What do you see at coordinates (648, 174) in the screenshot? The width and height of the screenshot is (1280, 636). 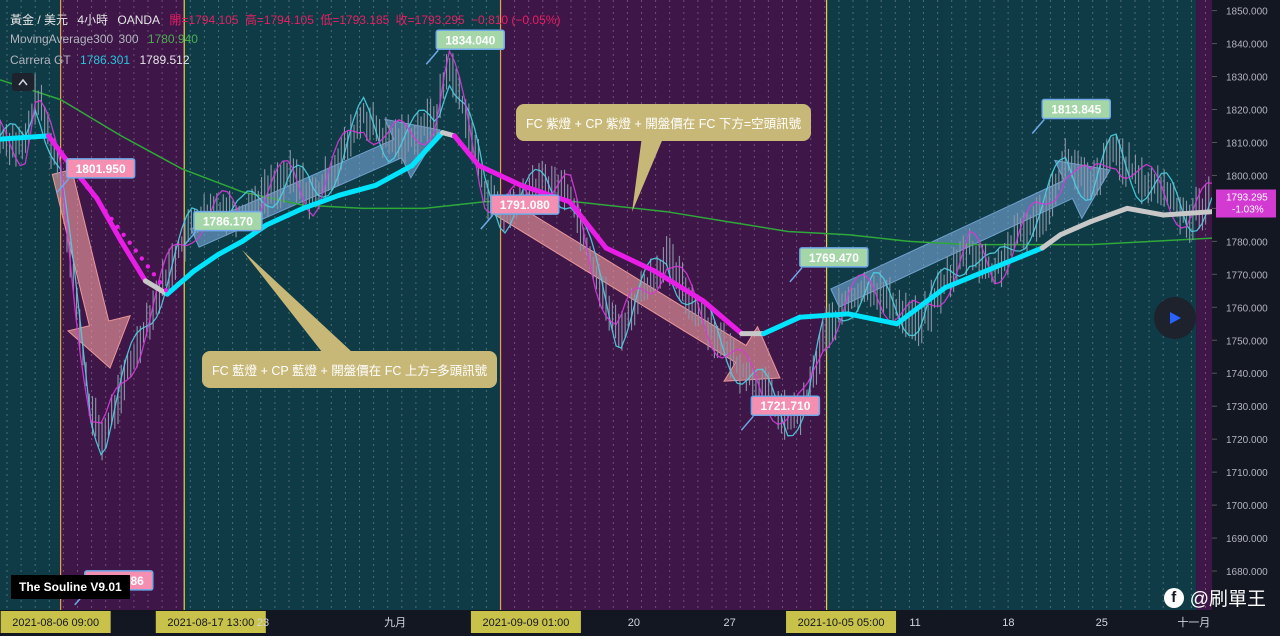 I see `short-signal-pointer` at bounding box center [648, 174].